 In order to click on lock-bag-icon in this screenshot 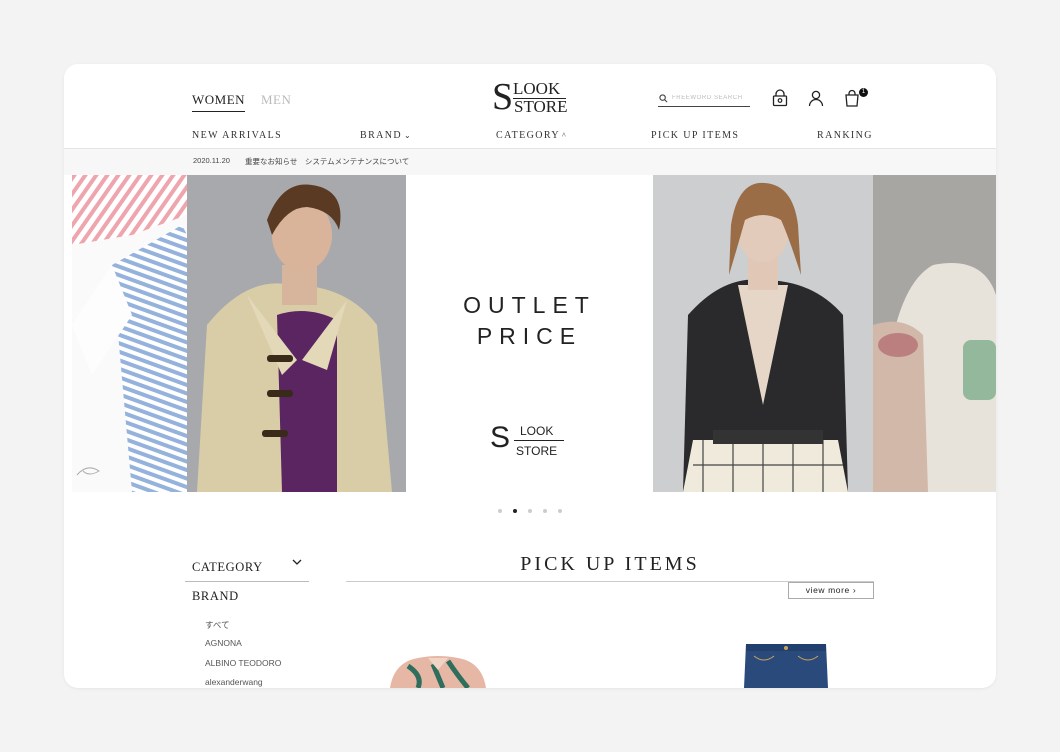, I will do `click(780, 98)`.